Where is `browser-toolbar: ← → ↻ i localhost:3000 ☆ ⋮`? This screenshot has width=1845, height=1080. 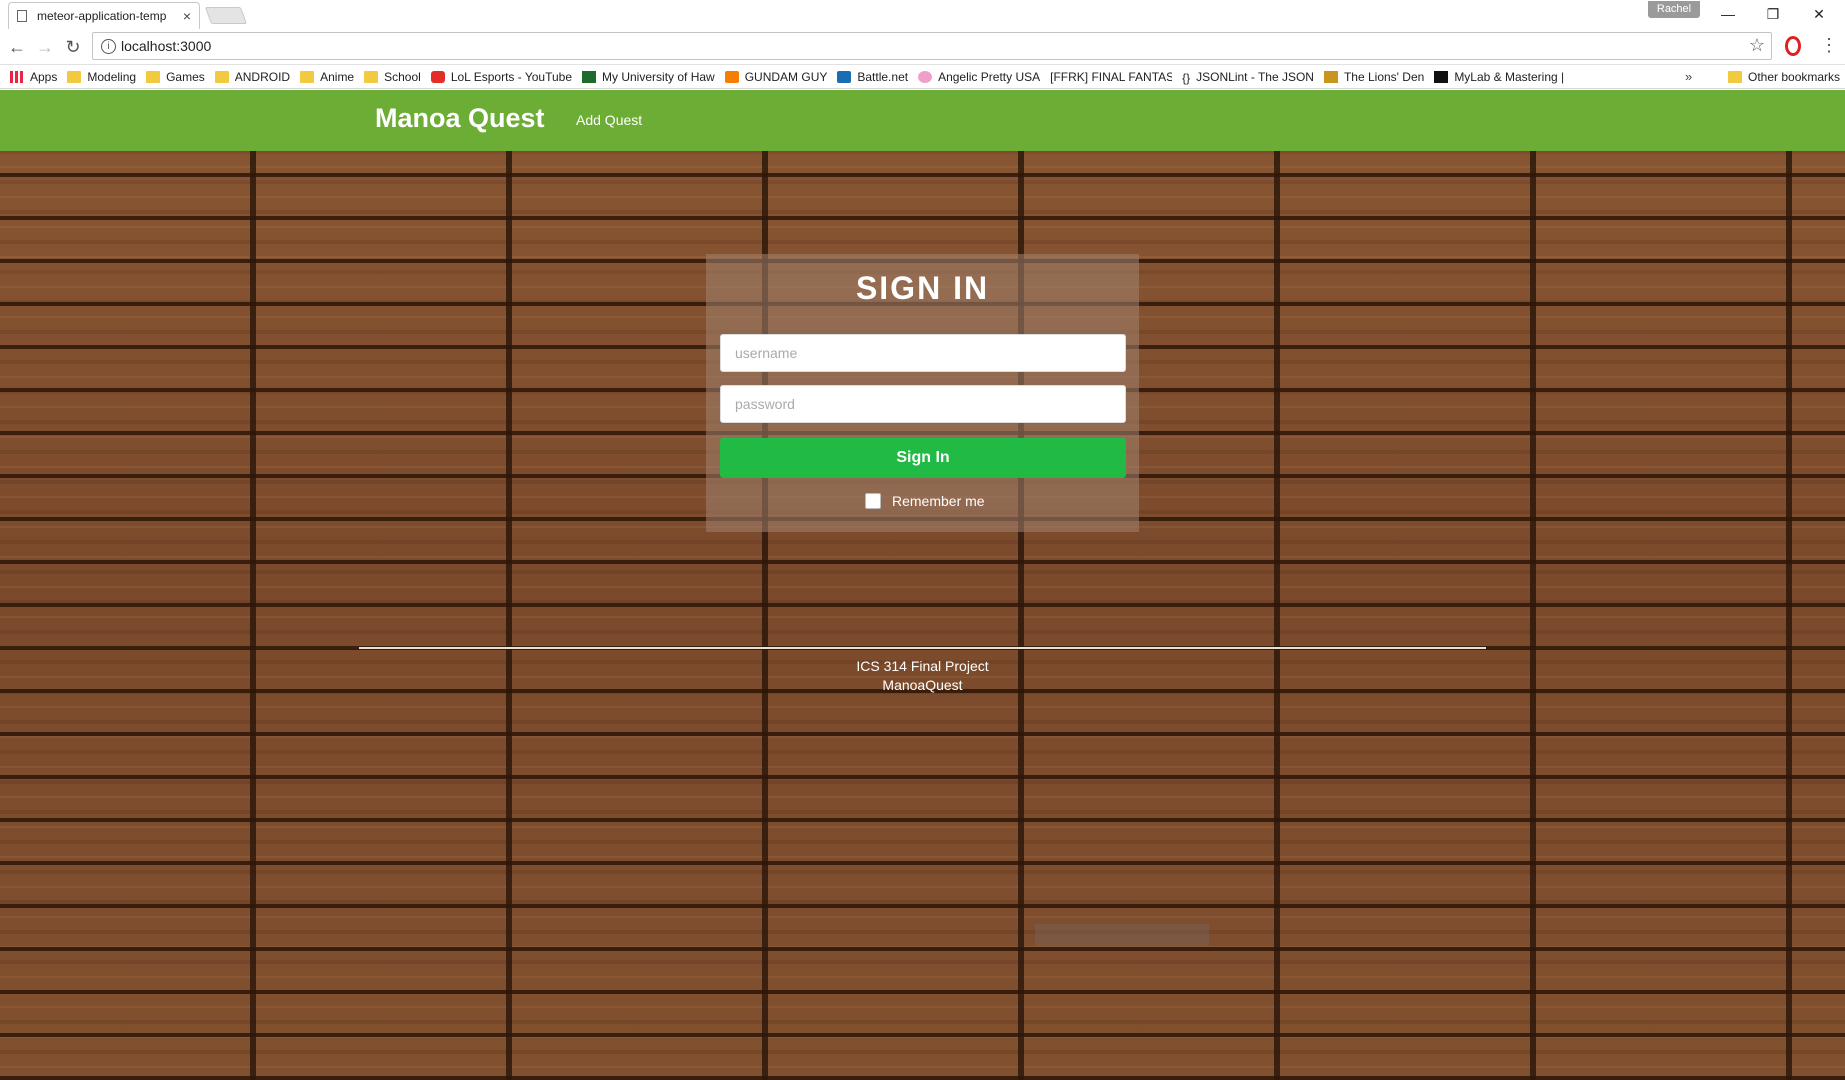 browser-toolbar: ← → ↻ i localhost:3000 ☆ ⋮ is located at coordinates (922, 47).